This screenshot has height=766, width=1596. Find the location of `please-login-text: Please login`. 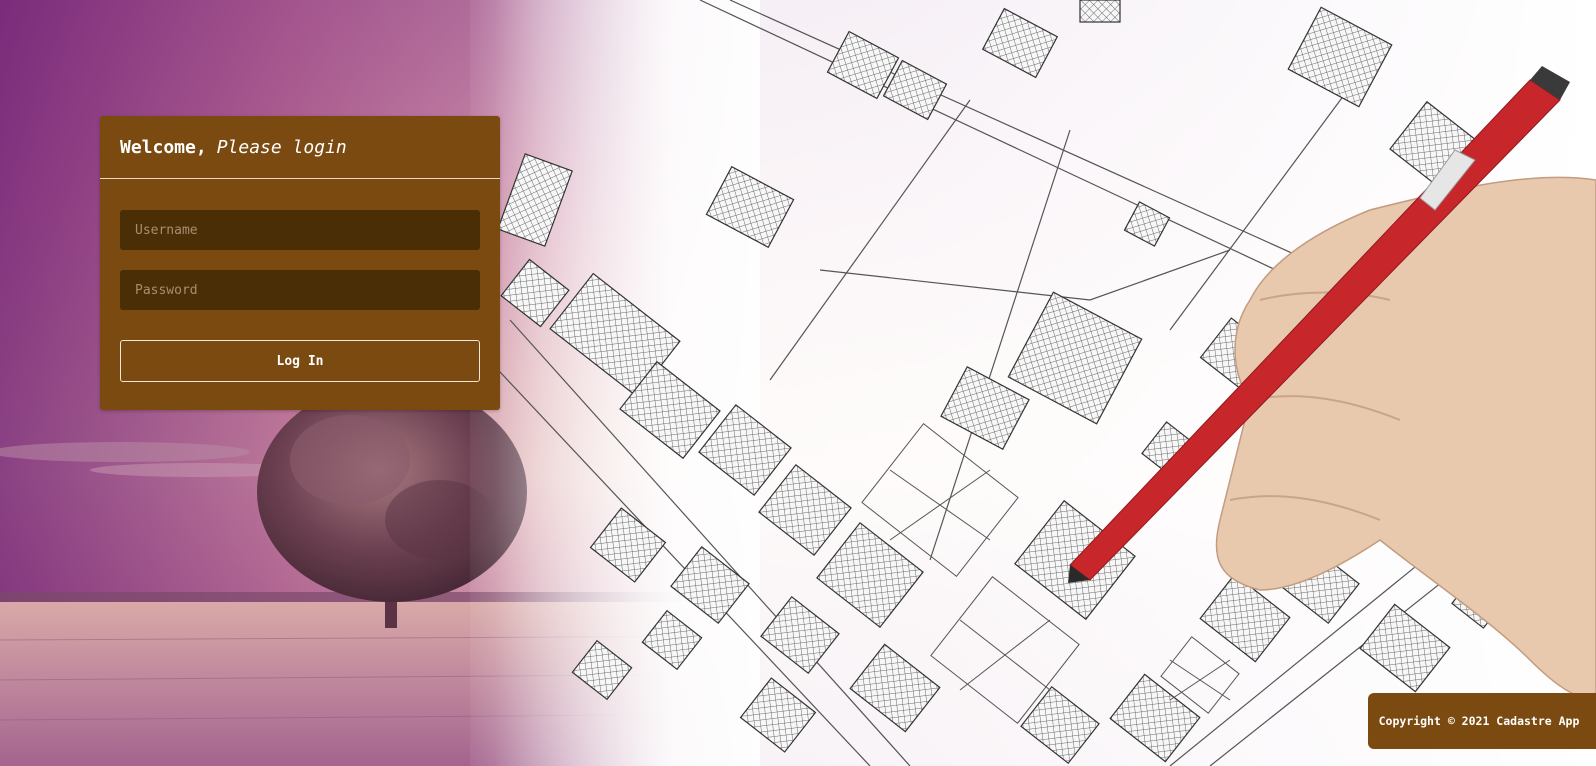

please-login-text: Please login is located at coordinates (281, 147).